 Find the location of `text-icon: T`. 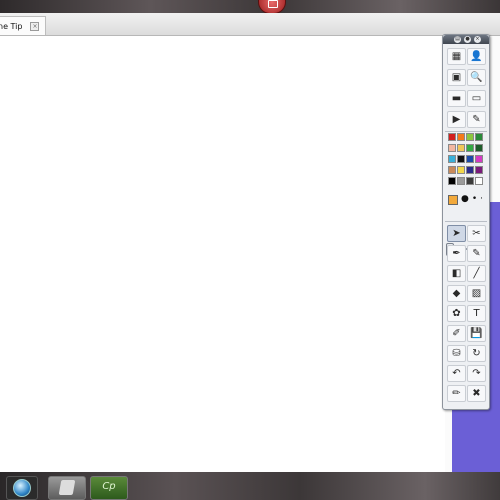

text-icon: T is located at coordinates (476, 313).